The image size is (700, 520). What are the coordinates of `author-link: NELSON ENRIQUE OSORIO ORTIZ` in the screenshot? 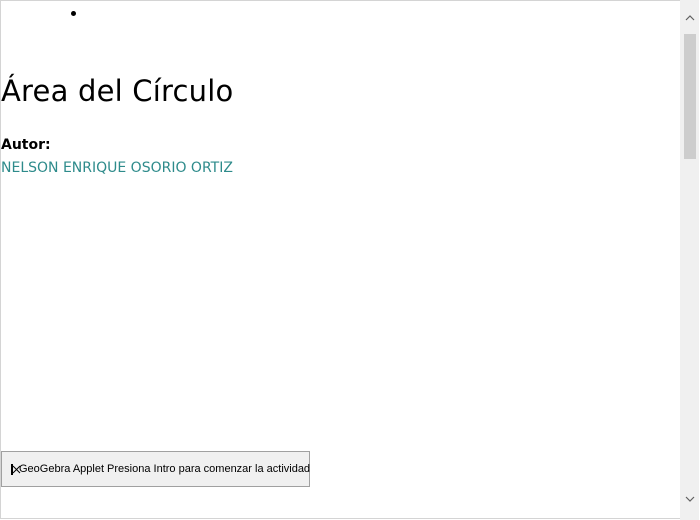 It's located at (117, 168).